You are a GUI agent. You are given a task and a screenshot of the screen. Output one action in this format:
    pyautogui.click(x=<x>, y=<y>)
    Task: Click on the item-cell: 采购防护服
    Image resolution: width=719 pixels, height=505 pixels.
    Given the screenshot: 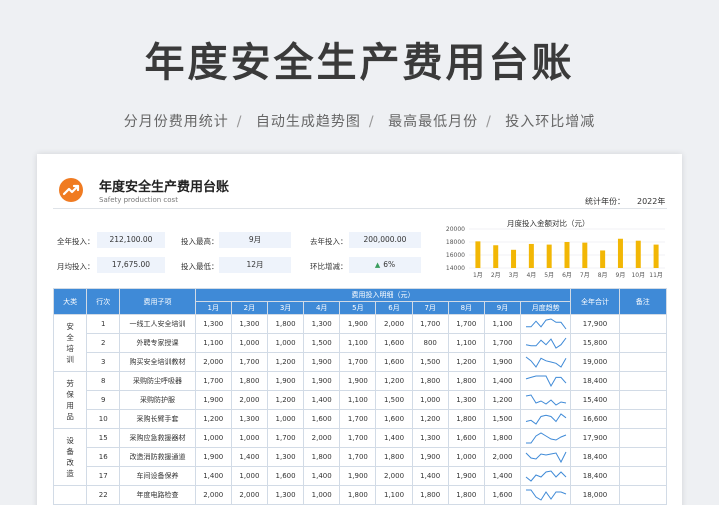 What is the action you would take?
    pyautogui.click(x=157, y=400)
    